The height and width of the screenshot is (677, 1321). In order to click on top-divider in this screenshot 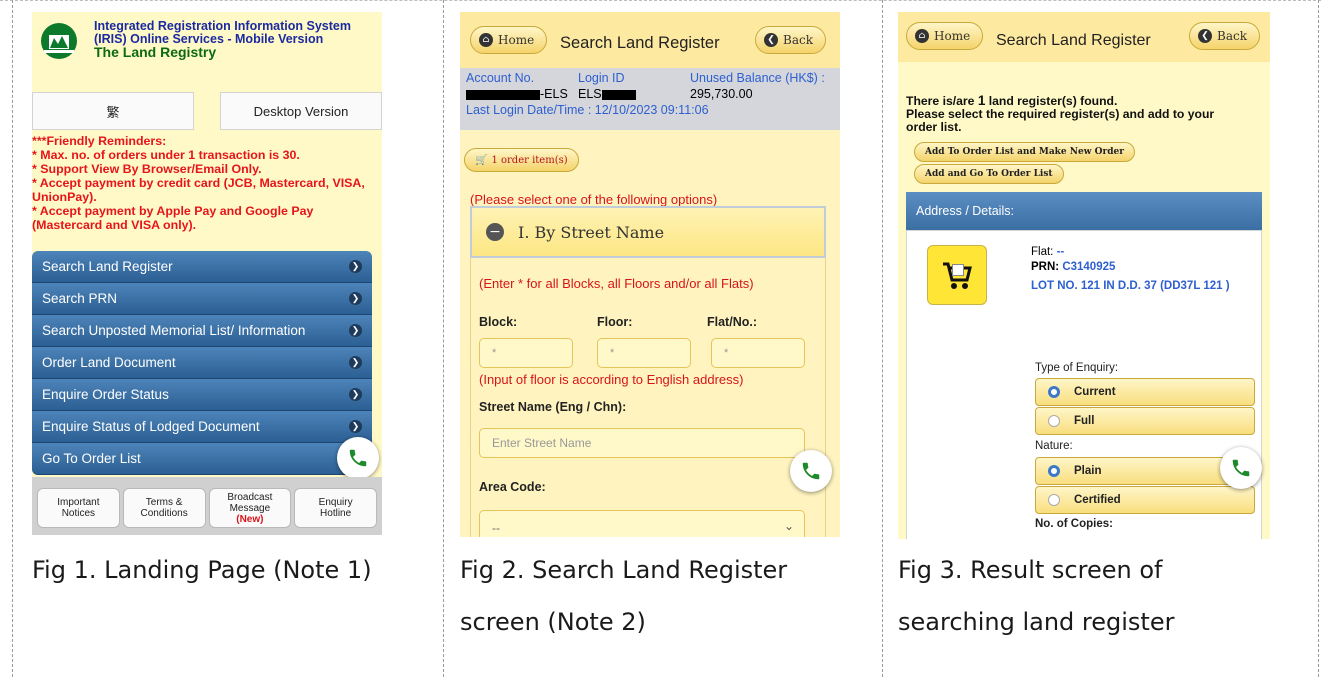, I will do `click(660, 0)`.